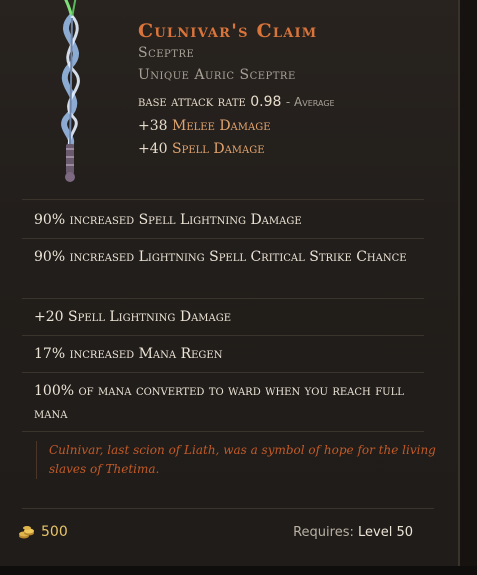  What do you see at coordinates (228, 31) in the screenshot?
I see `item-name: Culnivar's Claim` at bounding box center [228, 31].